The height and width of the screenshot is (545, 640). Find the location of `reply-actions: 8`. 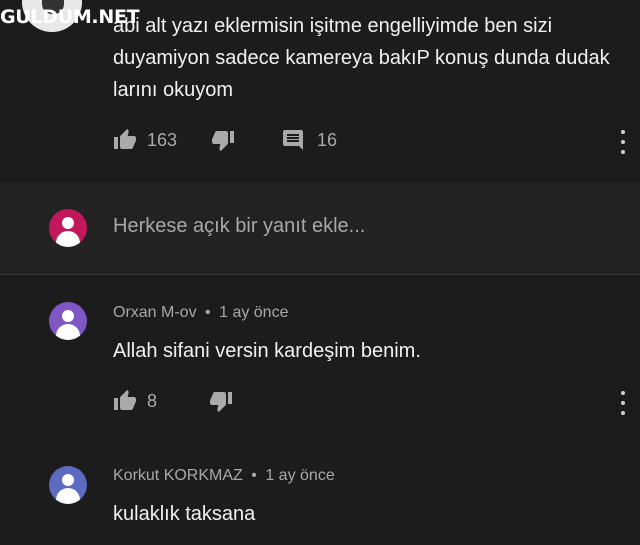

reply-actions: 8 is located at coordinates (173, 401).